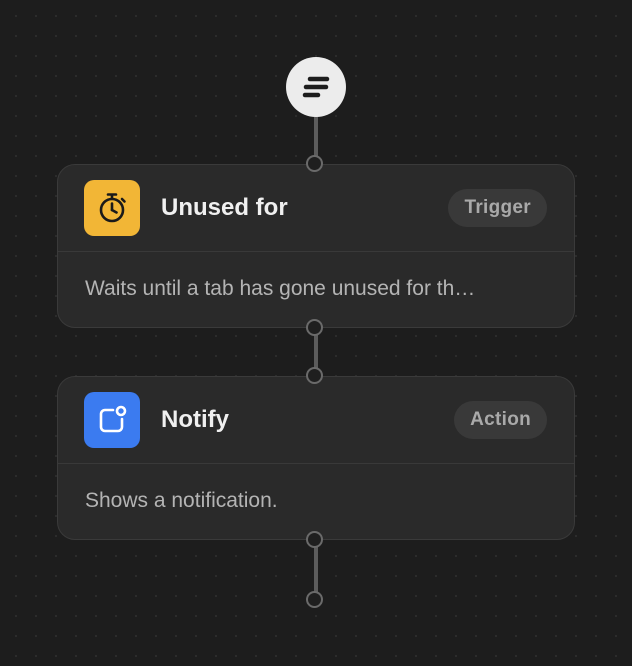  I want to click on trigger-node-output-port, so click(314, 327).